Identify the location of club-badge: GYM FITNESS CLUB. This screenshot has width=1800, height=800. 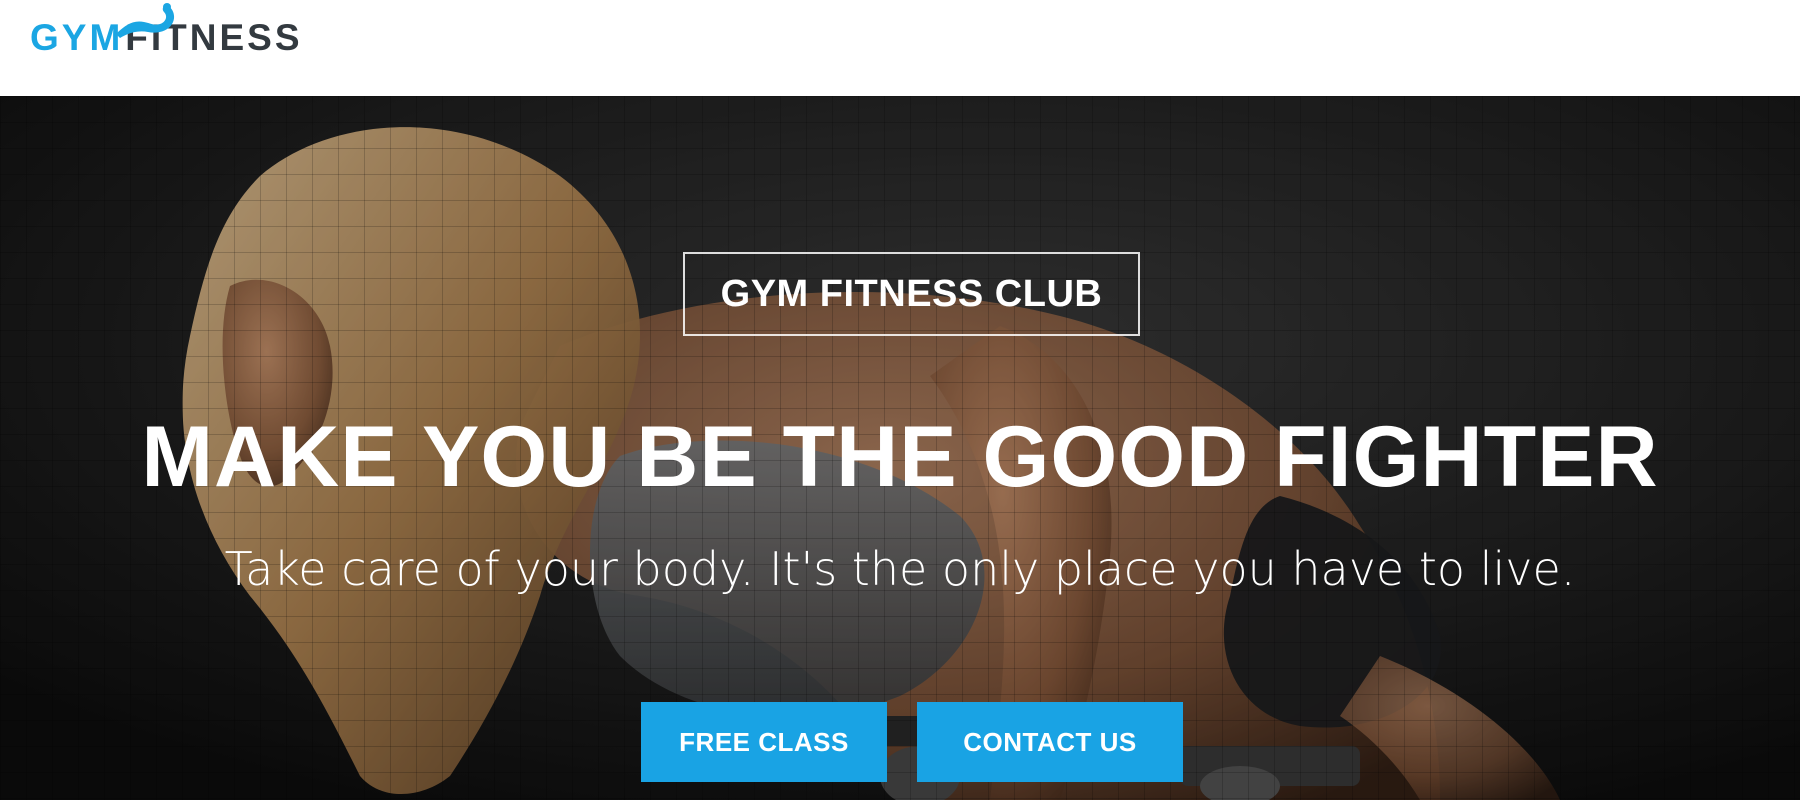
(911, 294).